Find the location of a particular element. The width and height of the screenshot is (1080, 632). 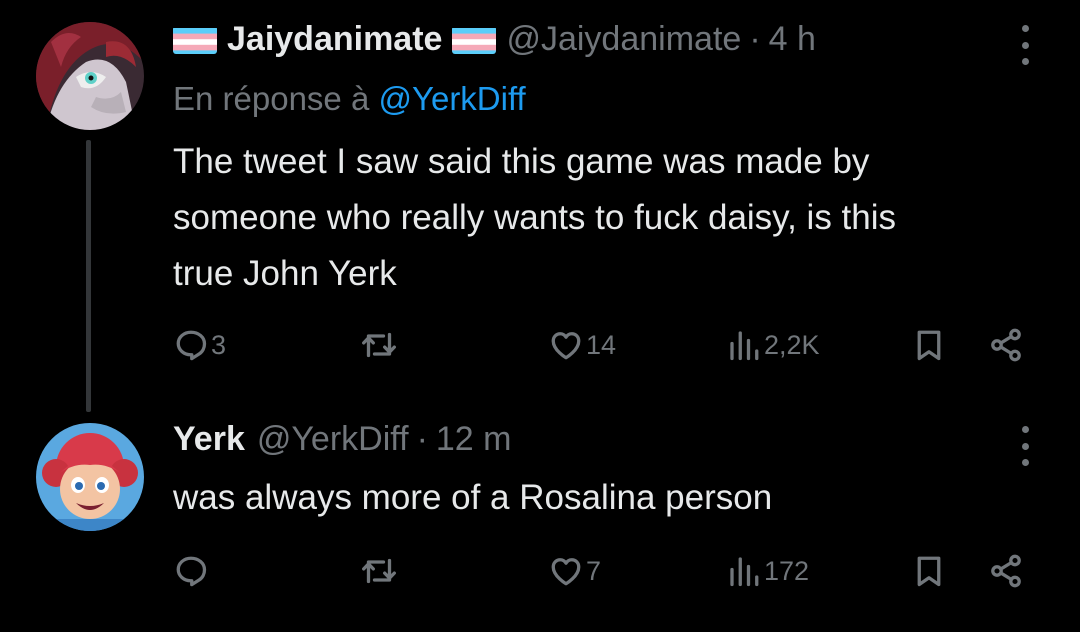

reply-prefix: En réponse à is located at coordinates (271, 98).